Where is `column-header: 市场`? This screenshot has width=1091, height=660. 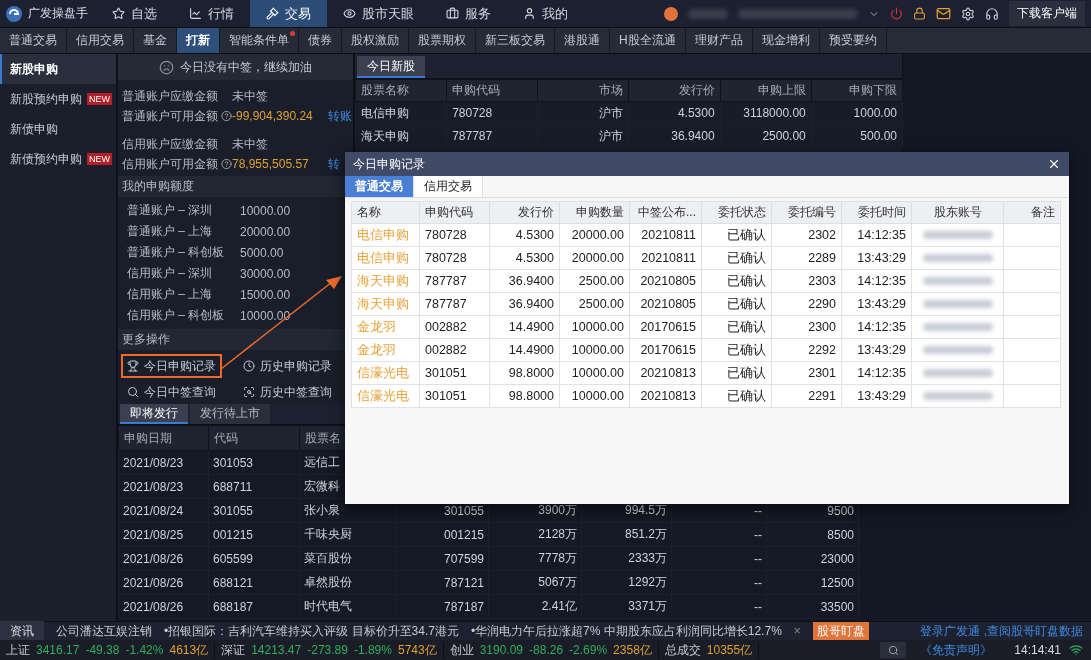
column-header: 市场 is located at coordinates (583, 90).